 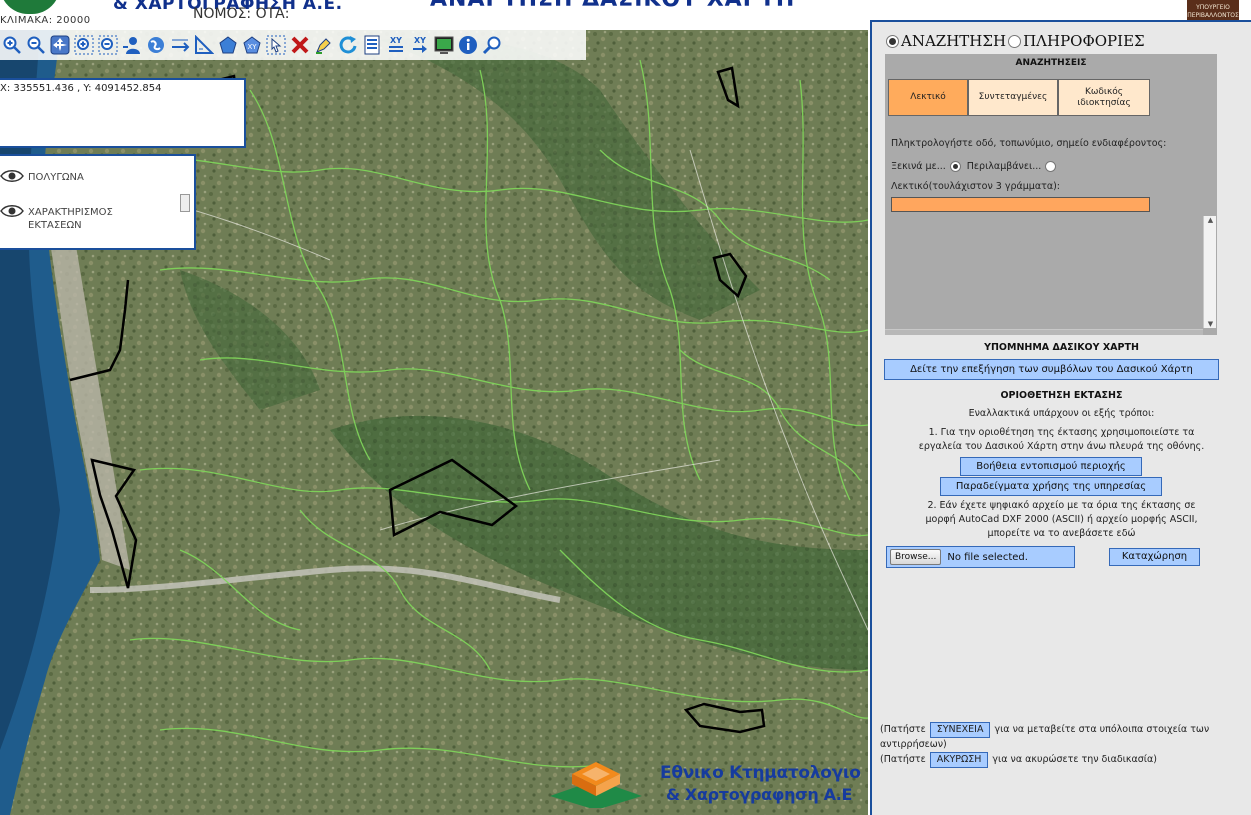 I want to click on layer-label: ΠΟΛΥΓΩΝΑ, so click(x=56, y=177).